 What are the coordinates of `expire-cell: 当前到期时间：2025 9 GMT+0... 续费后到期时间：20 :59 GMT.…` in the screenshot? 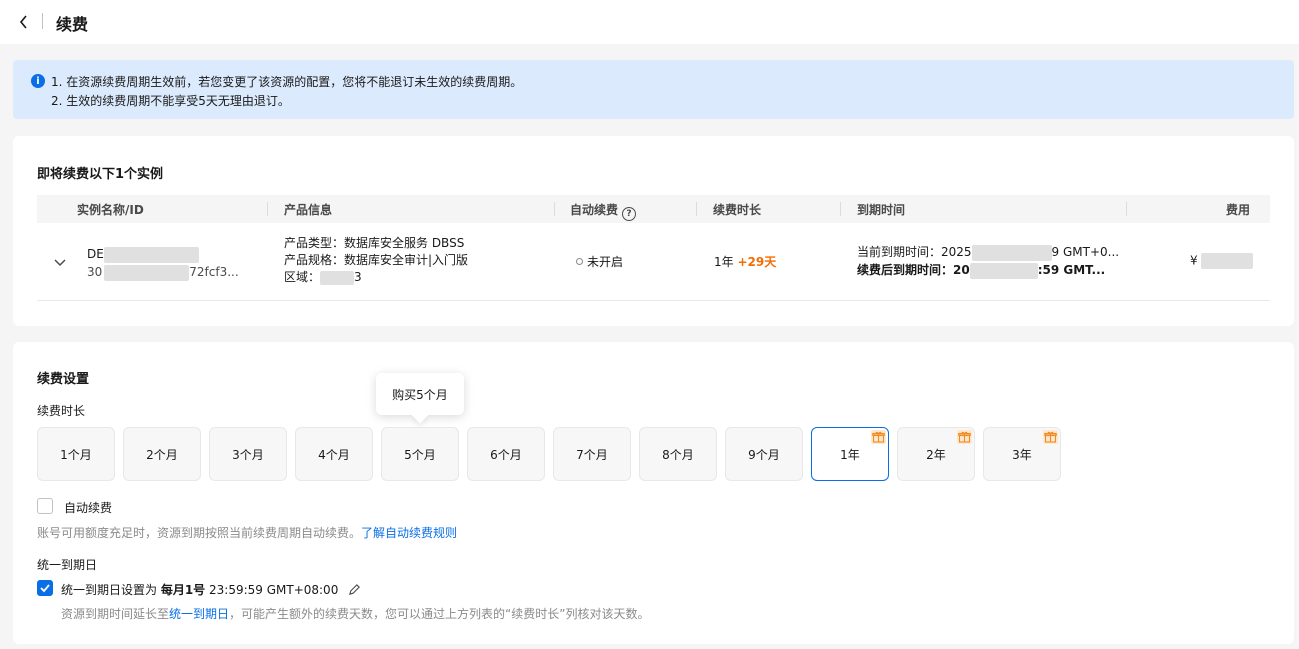 It's located at (988, 261).